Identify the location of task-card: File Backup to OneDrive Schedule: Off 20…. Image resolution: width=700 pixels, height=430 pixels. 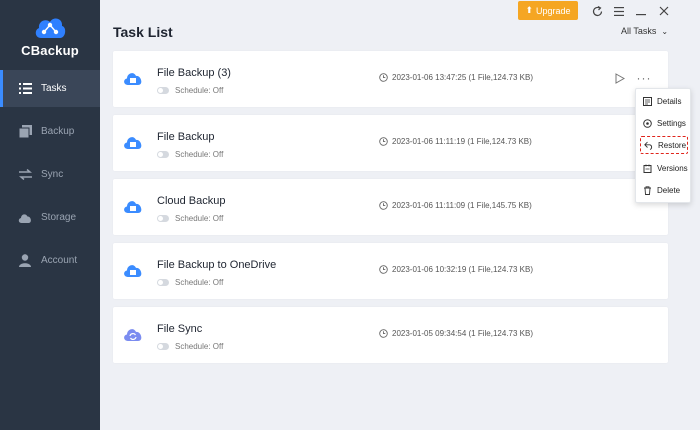
(390, 271).